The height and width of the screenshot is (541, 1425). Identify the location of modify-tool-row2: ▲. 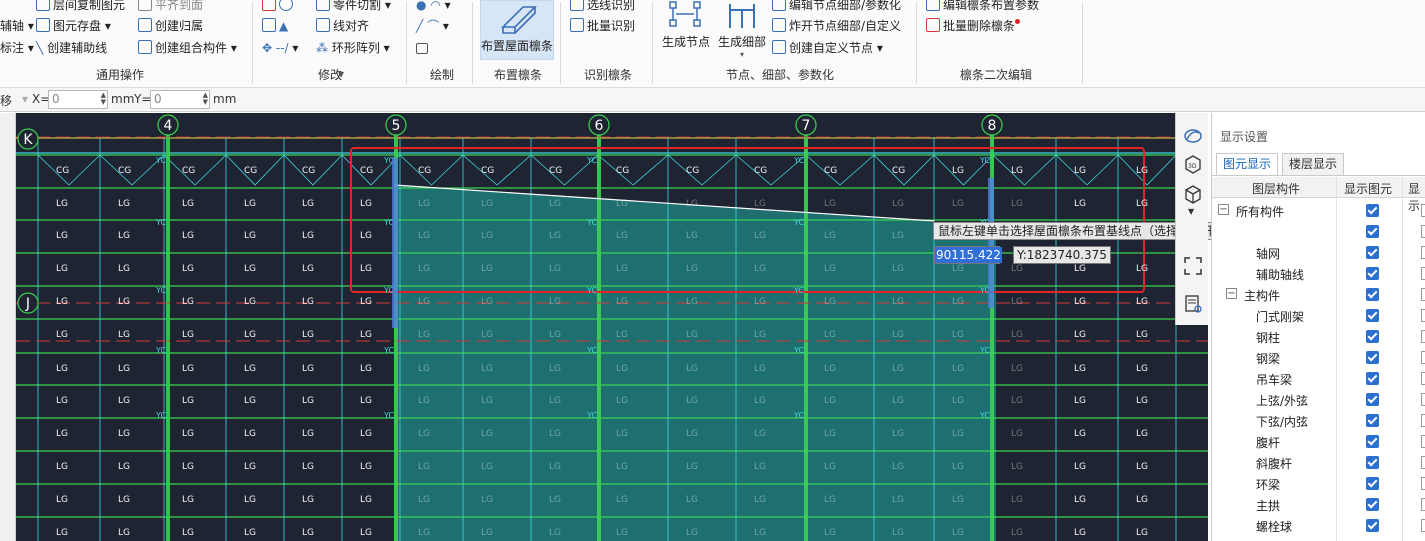
(275, 26).